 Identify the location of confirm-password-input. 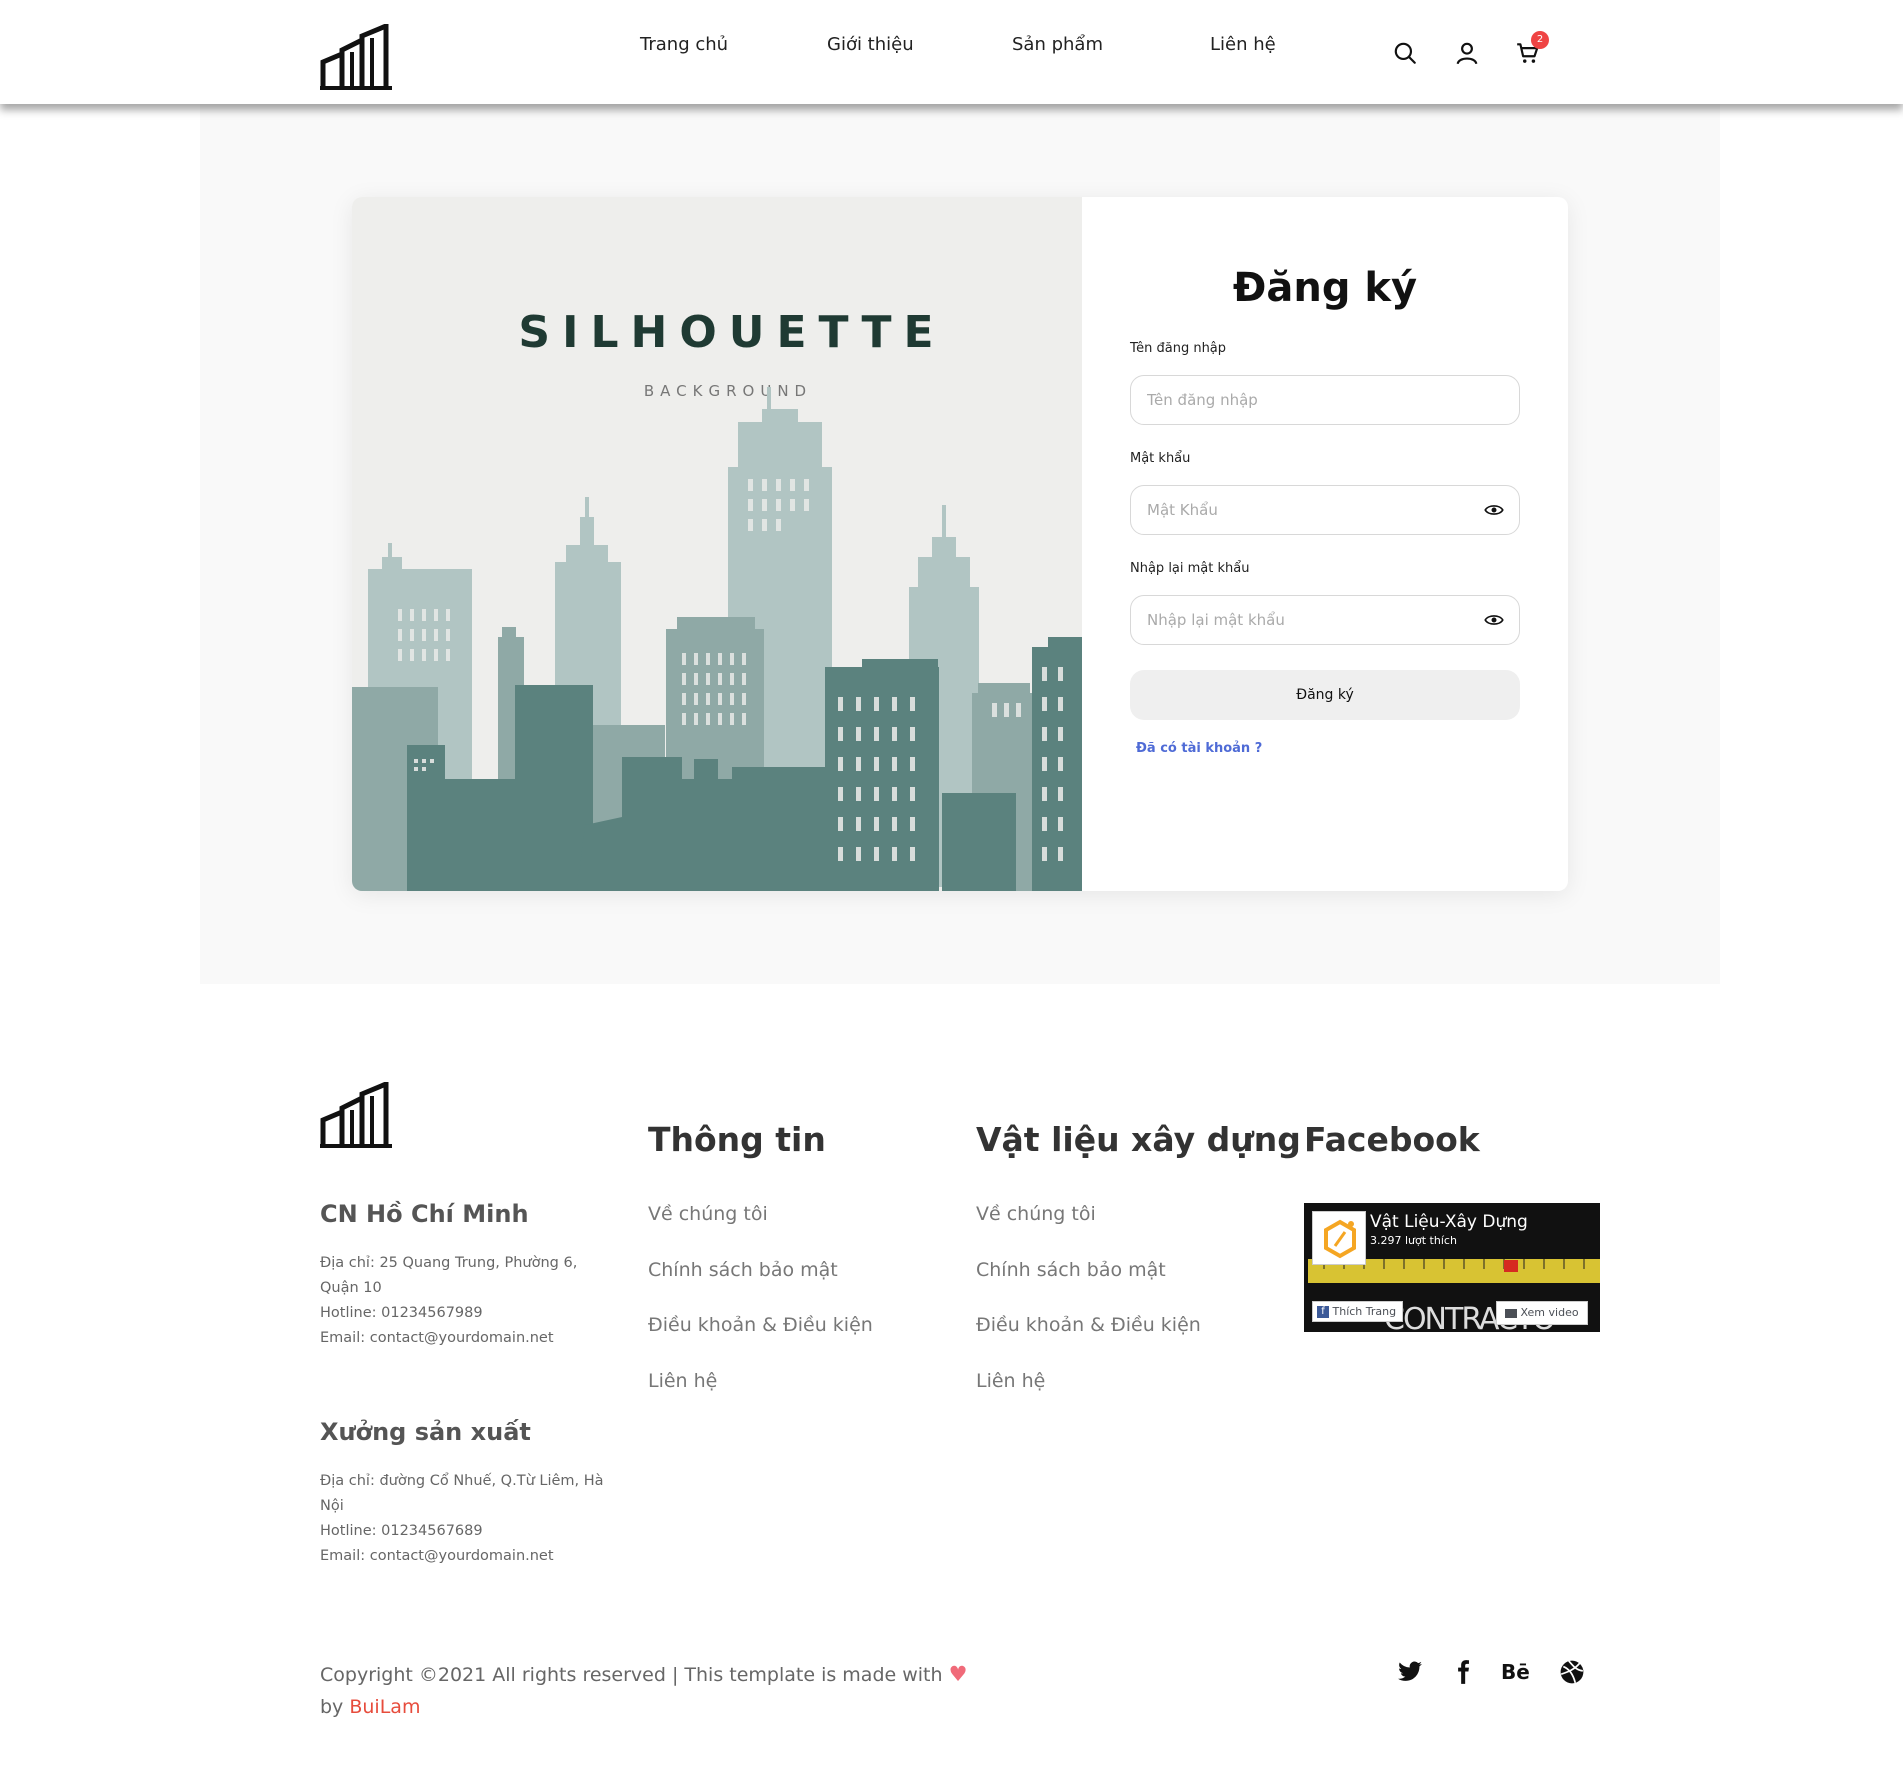
(1325, 620).